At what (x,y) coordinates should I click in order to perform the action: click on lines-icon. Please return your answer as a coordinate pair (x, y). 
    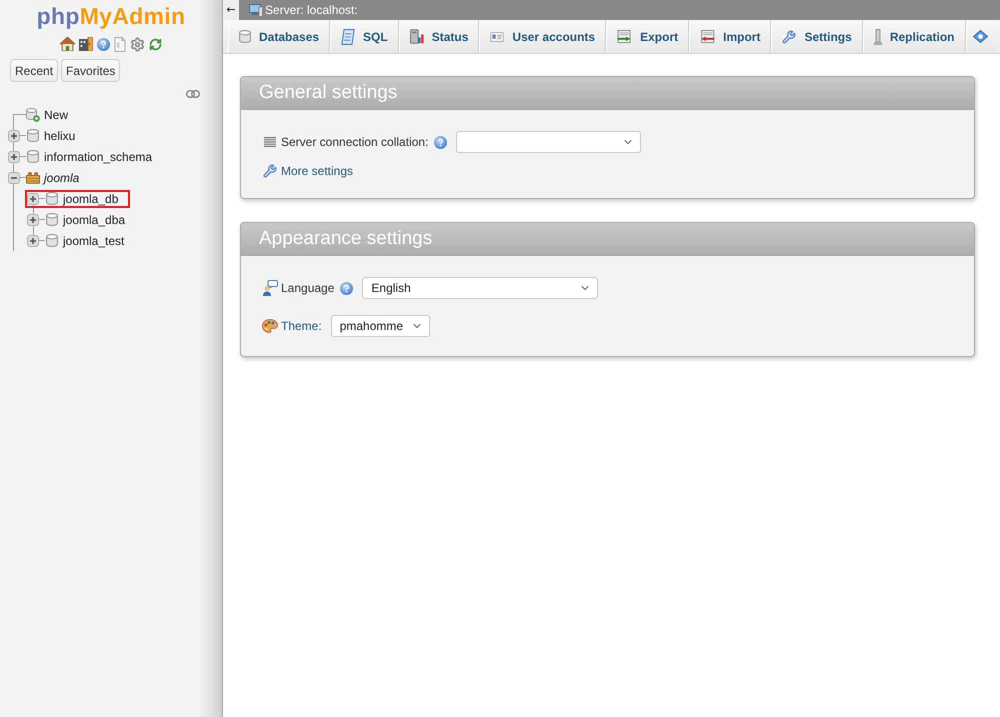
    Looking at the image, I should click on (270, 142).